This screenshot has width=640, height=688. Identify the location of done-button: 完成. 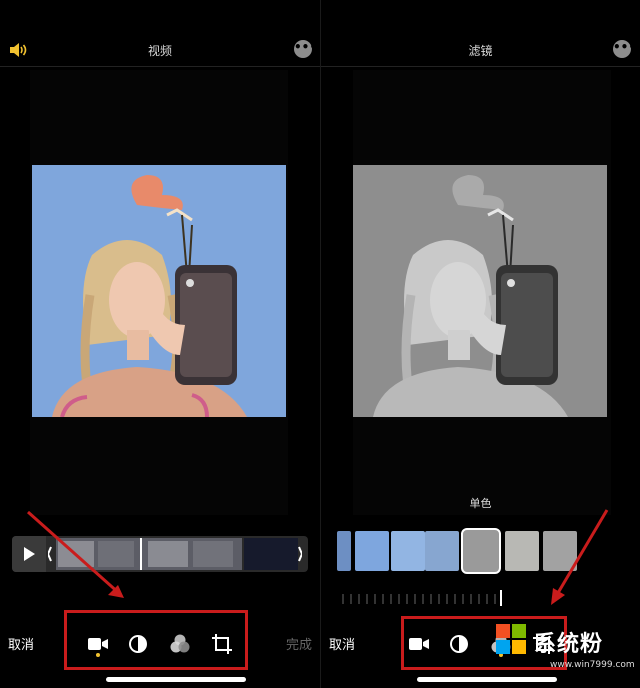
(299, 643).